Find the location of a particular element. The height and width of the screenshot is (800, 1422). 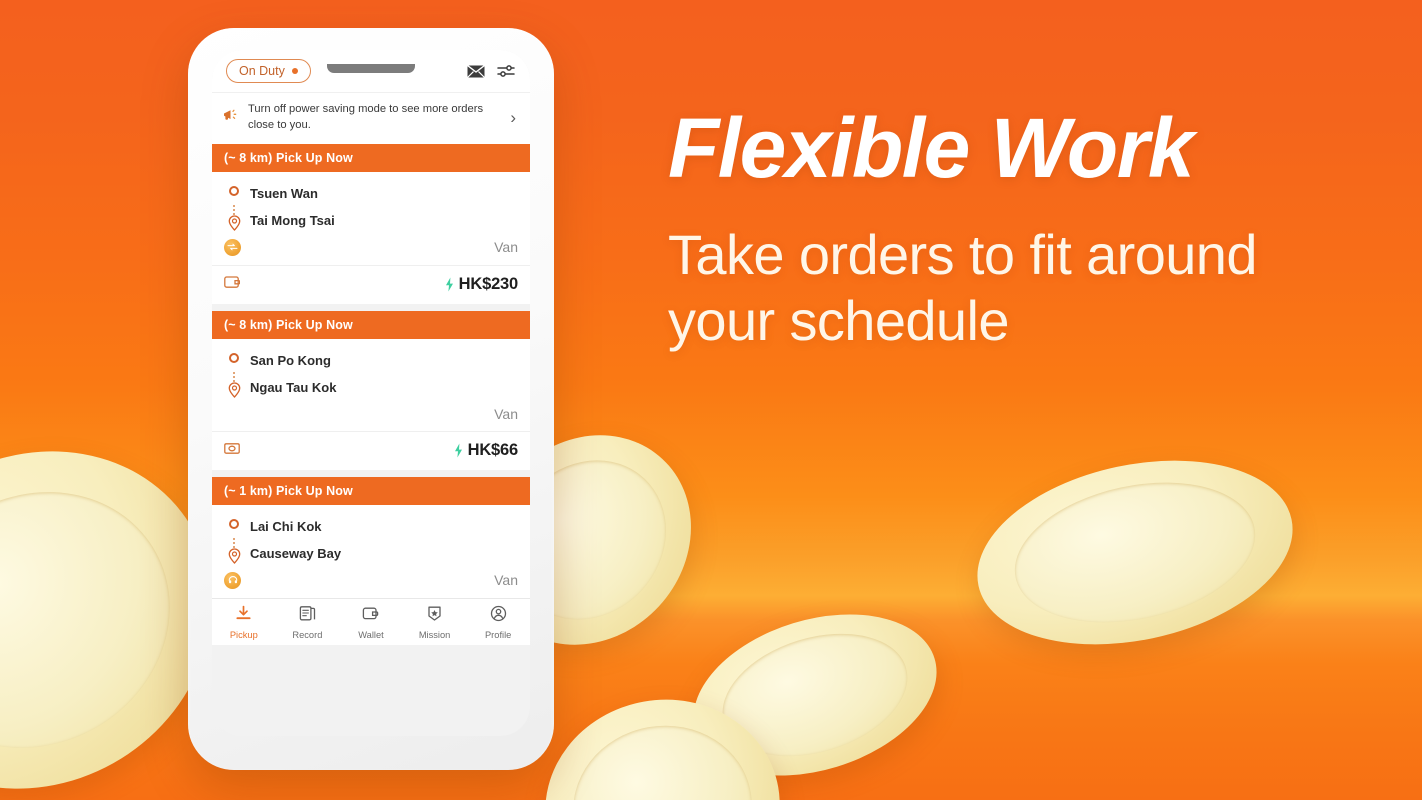

phone-speaker is located at coordinates (371, 68).